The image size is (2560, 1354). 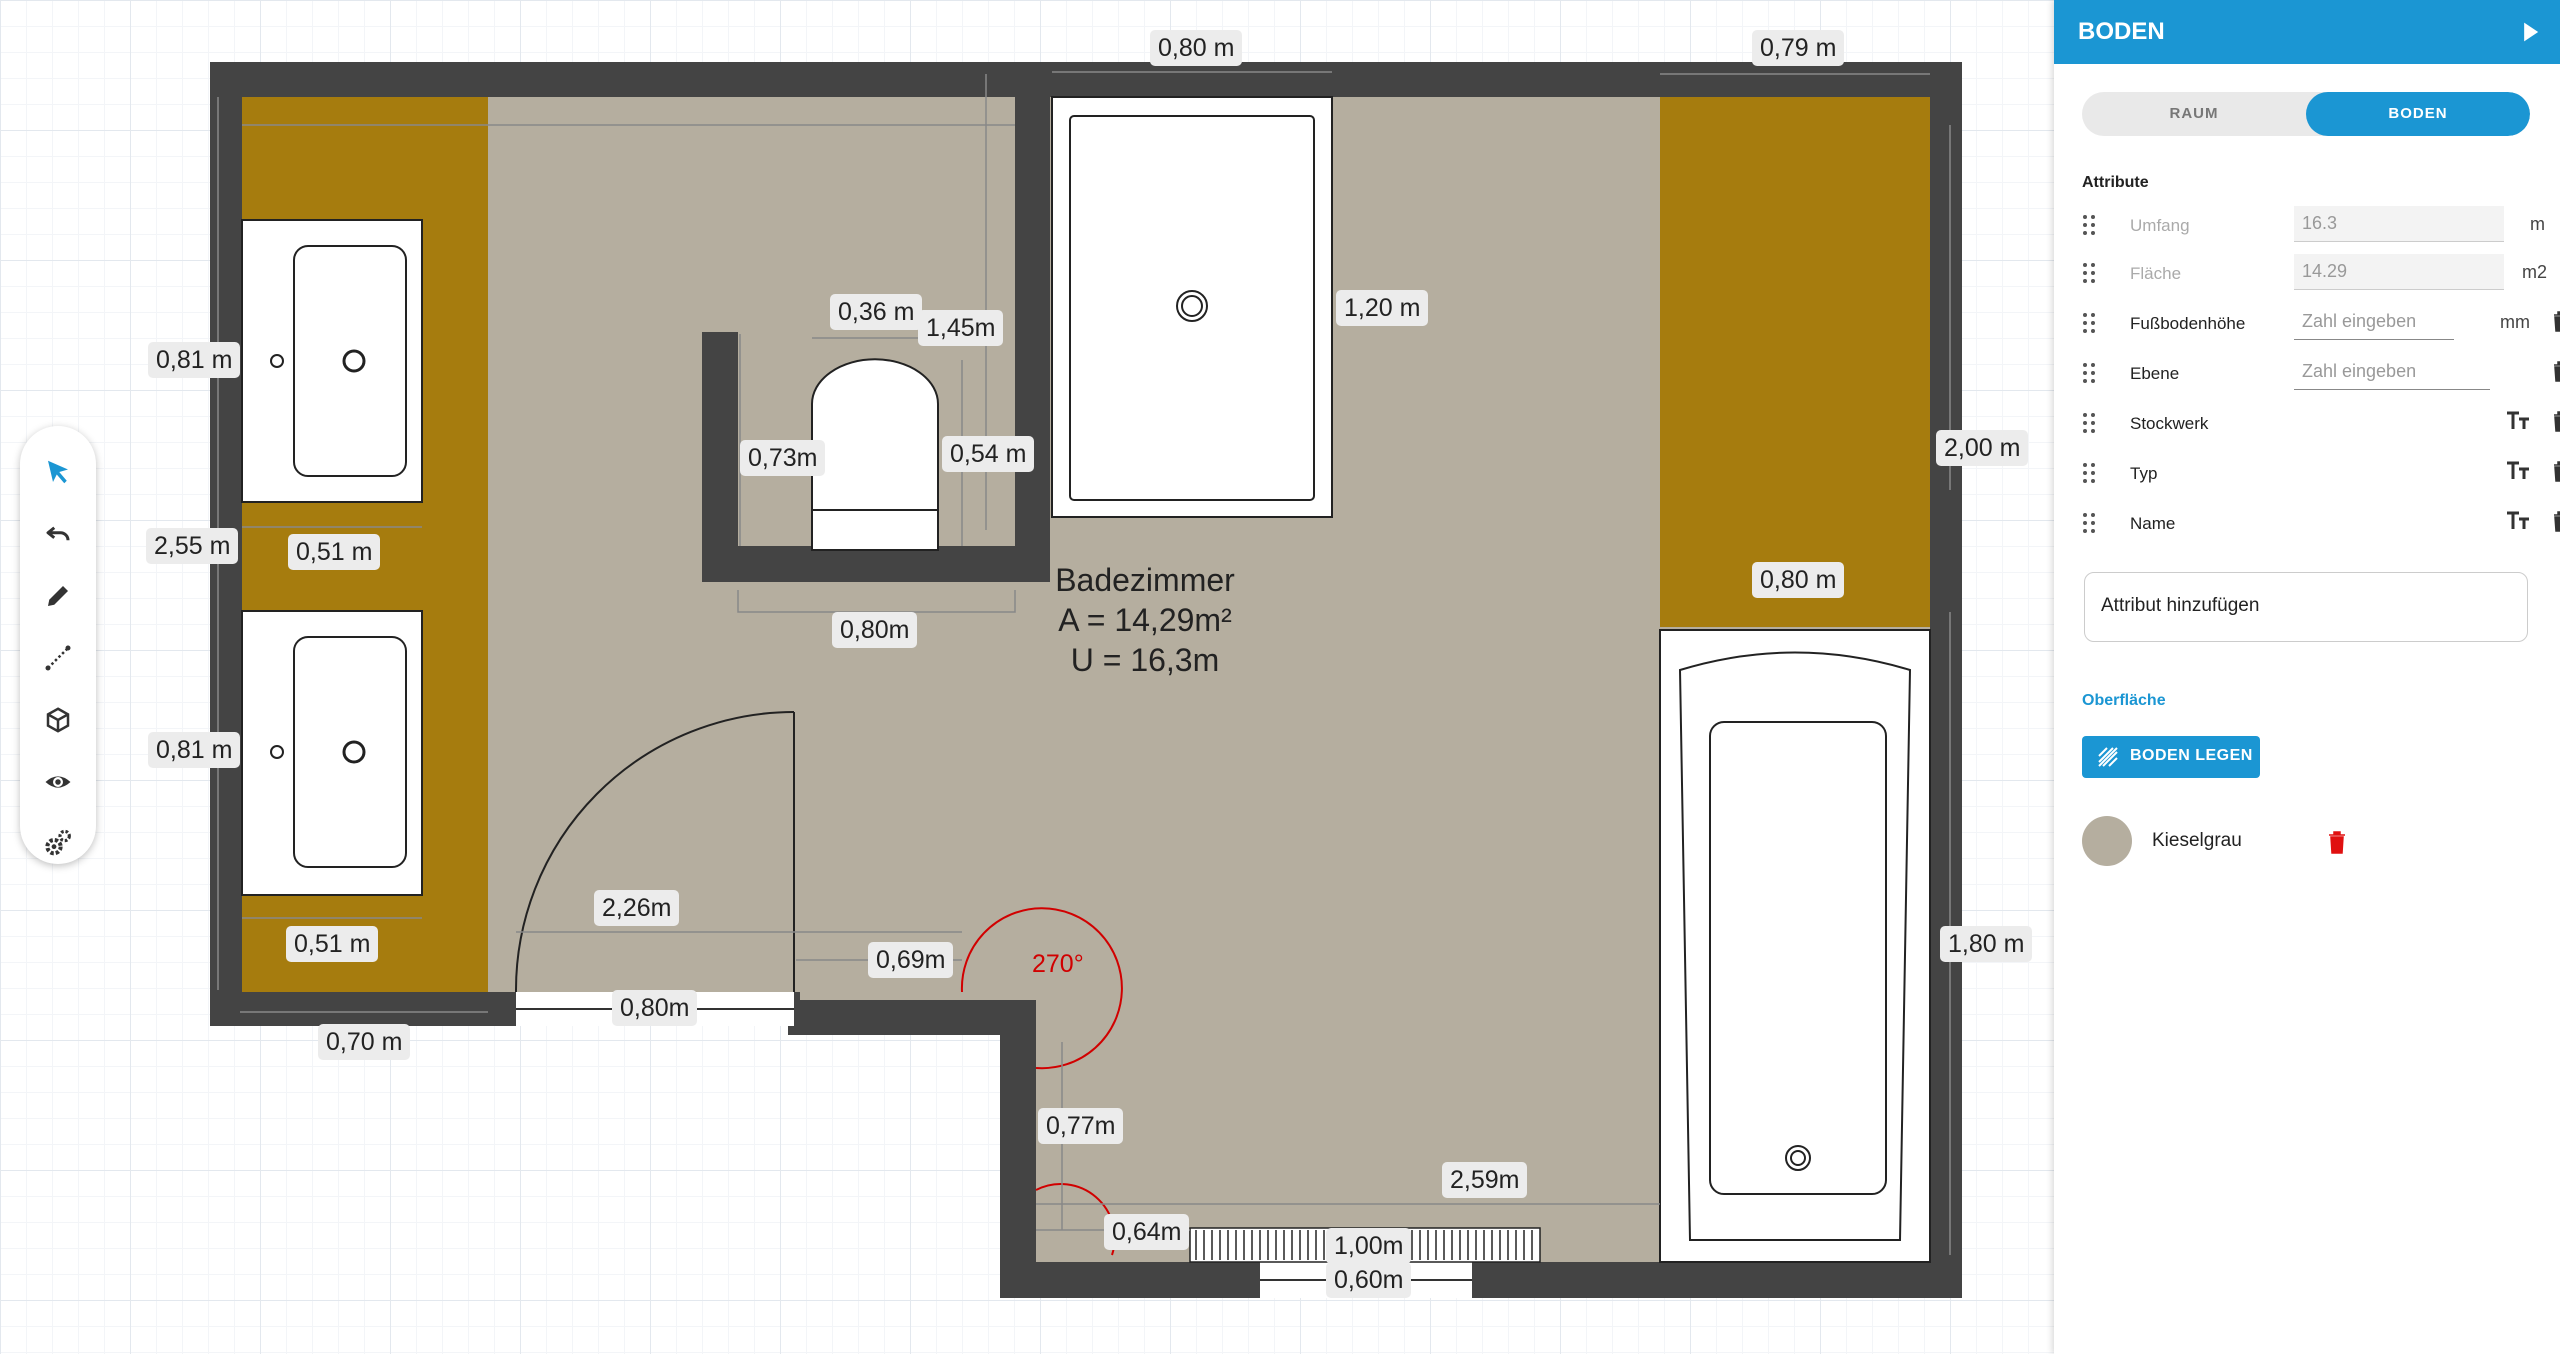 I want to click on 3d-view-tool-button, so click(x=58, y=720).